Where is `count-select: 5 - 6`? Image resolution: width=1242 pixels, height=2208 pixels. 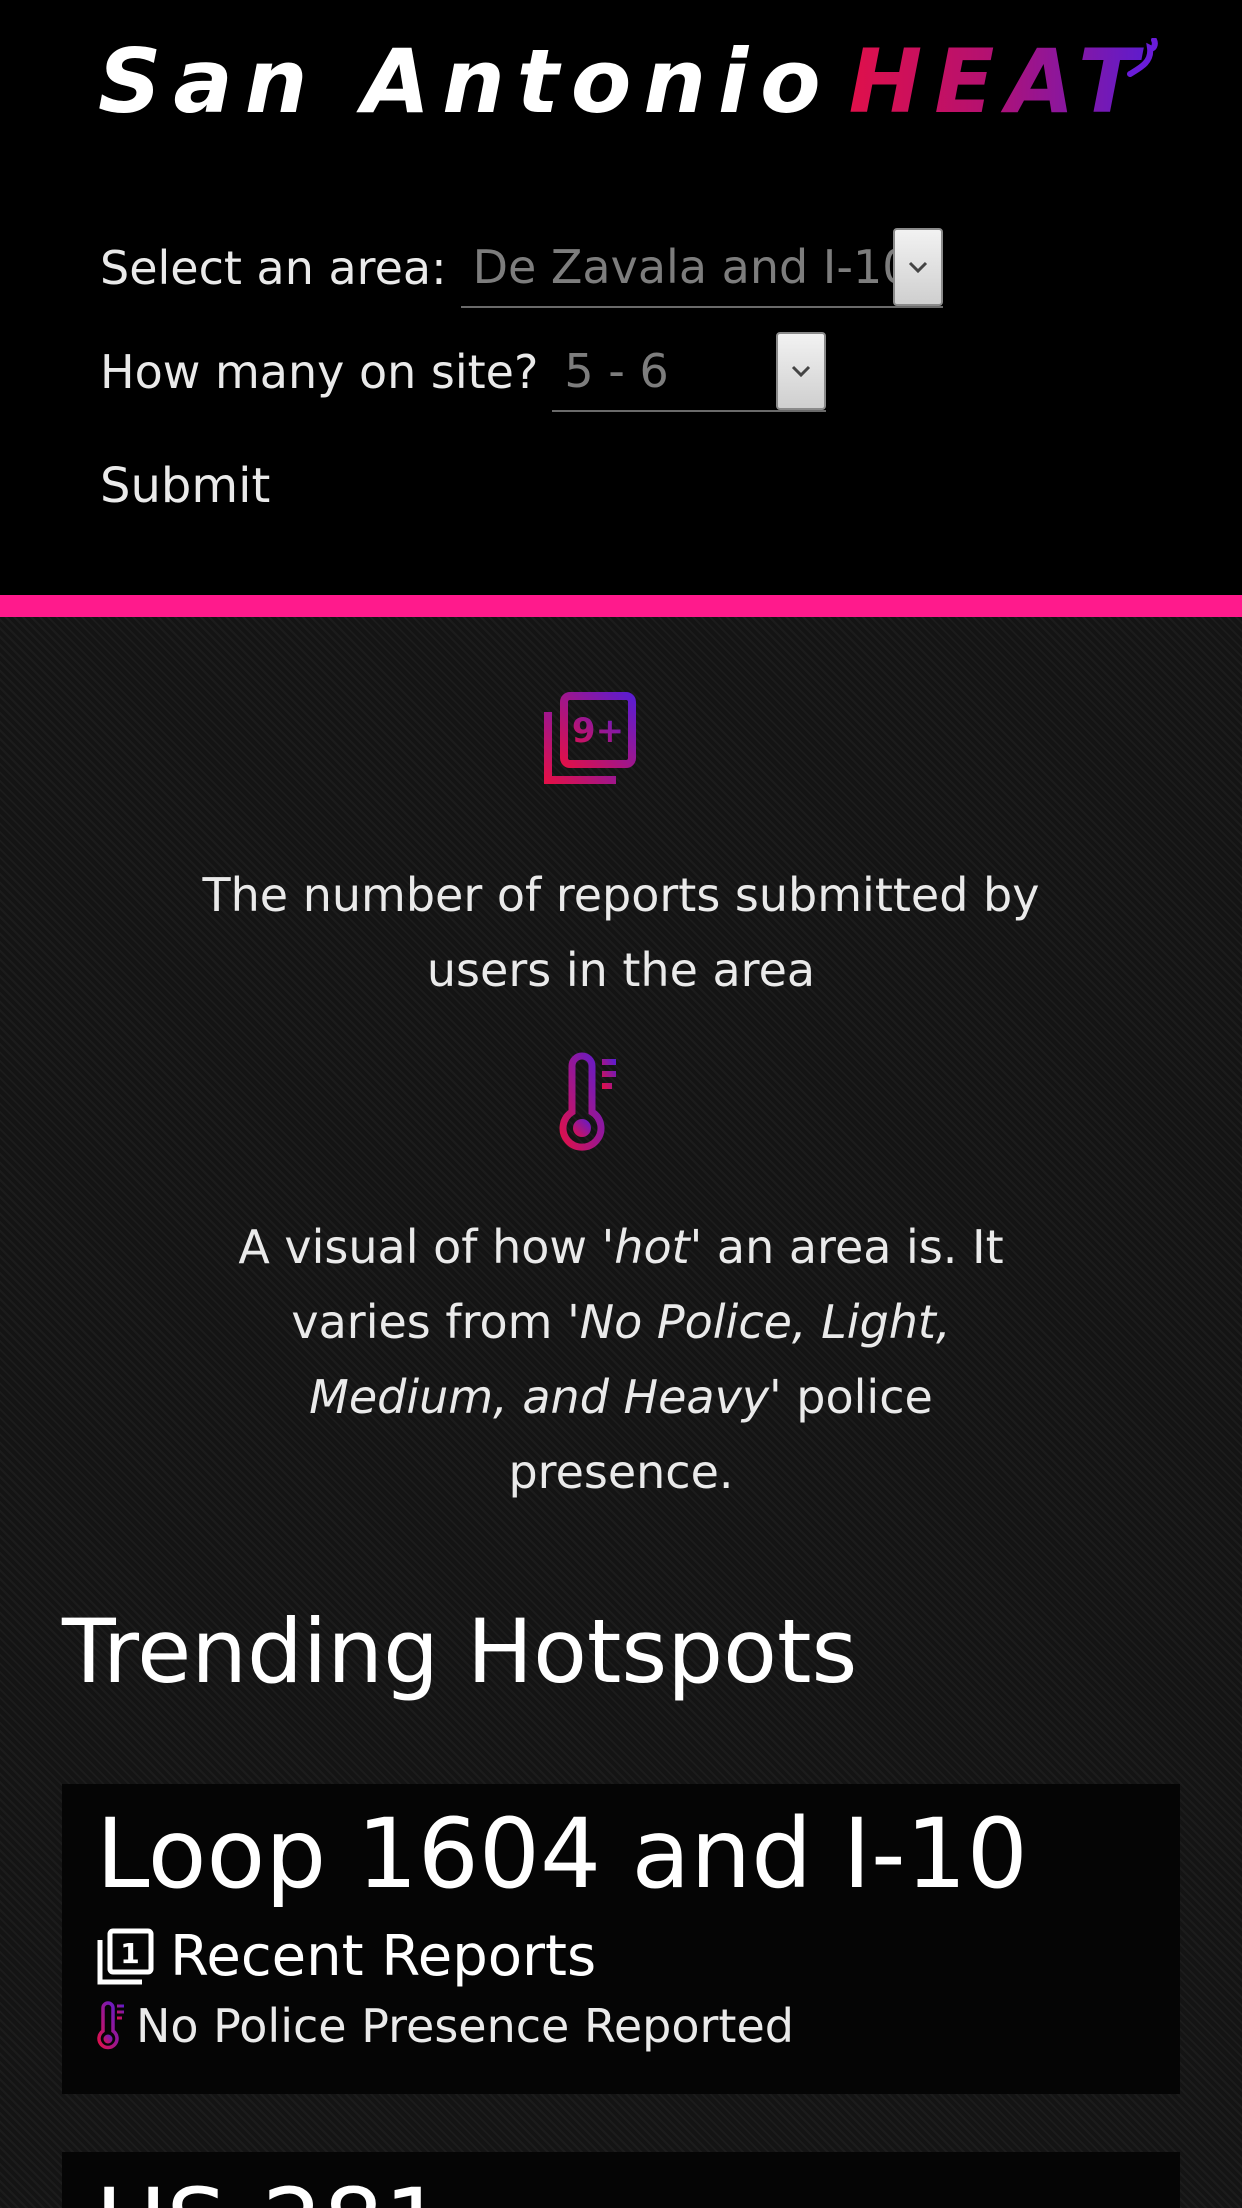
count-select: 5 - 6 is located at coordinates (689, 372).